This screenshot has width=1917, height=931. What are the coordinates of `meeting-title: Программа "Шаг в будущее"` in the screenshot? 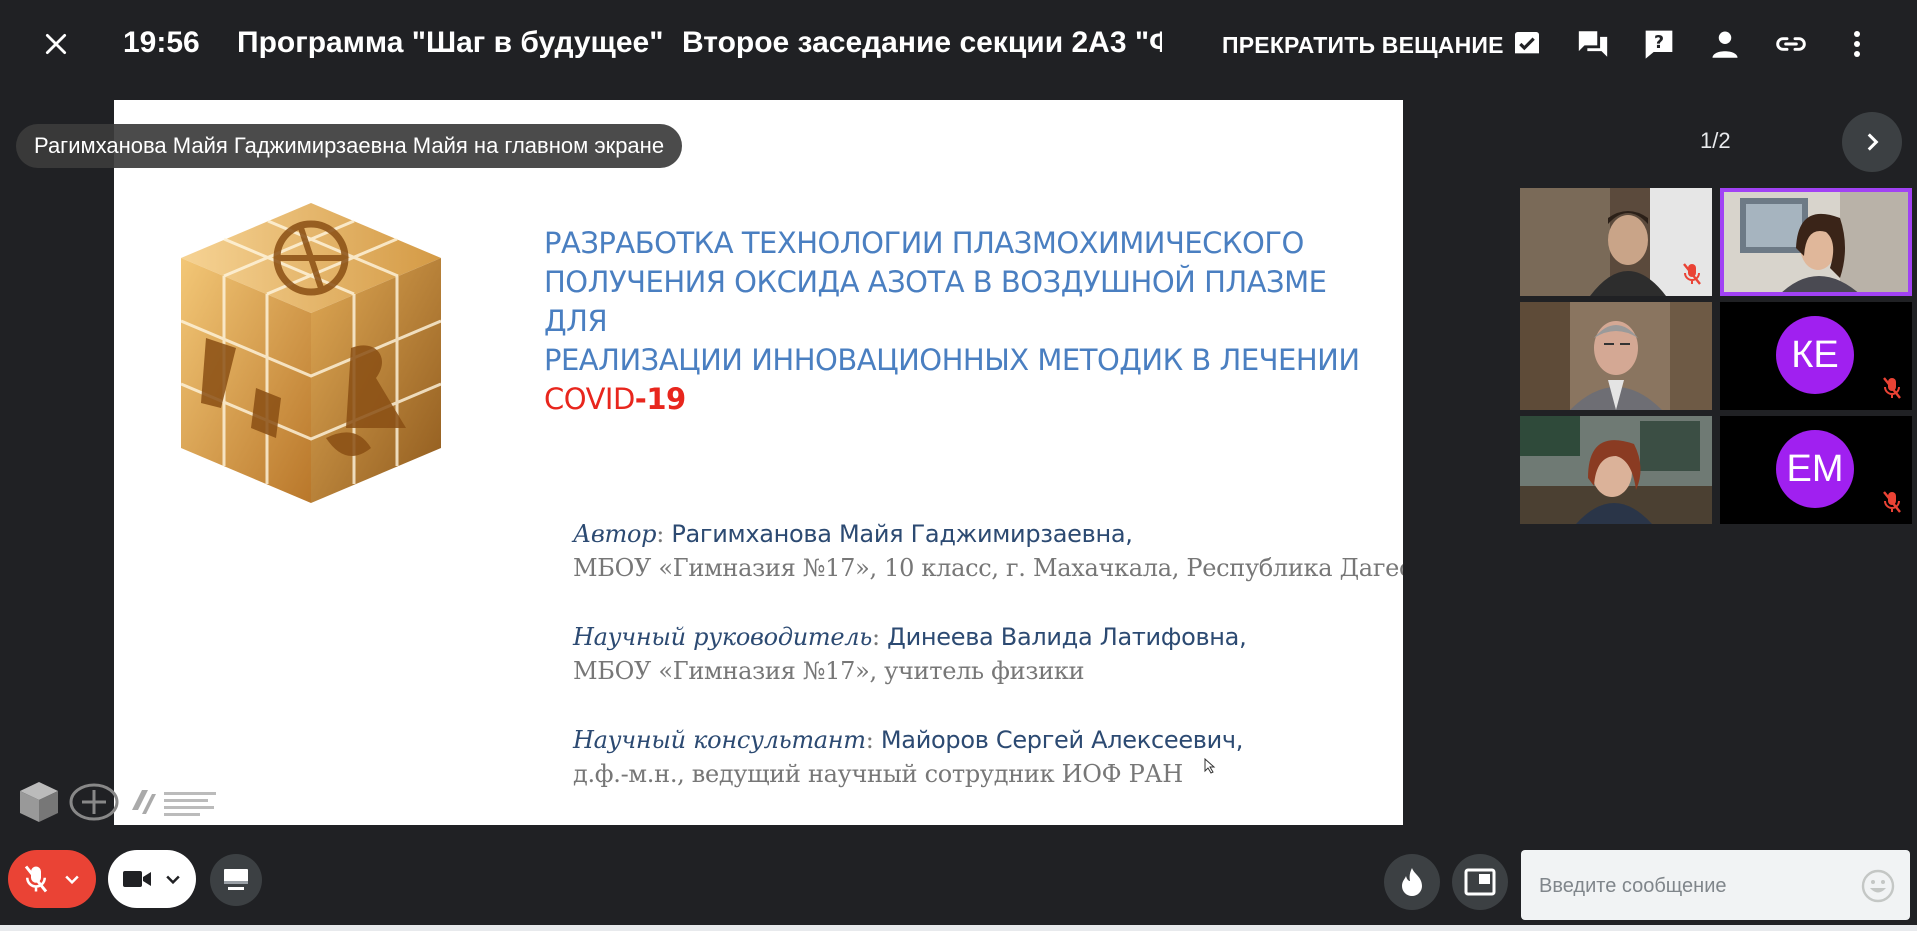 It's located at (450, 42).